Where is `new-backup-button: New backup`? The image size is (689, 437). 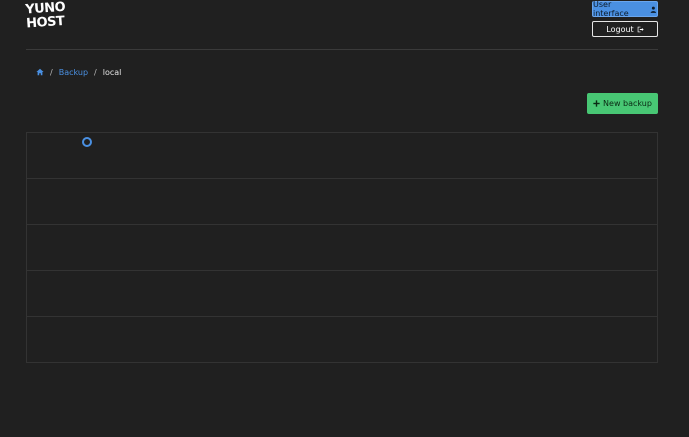 new-backup-button: New backup is located at coordinates (622, 103).